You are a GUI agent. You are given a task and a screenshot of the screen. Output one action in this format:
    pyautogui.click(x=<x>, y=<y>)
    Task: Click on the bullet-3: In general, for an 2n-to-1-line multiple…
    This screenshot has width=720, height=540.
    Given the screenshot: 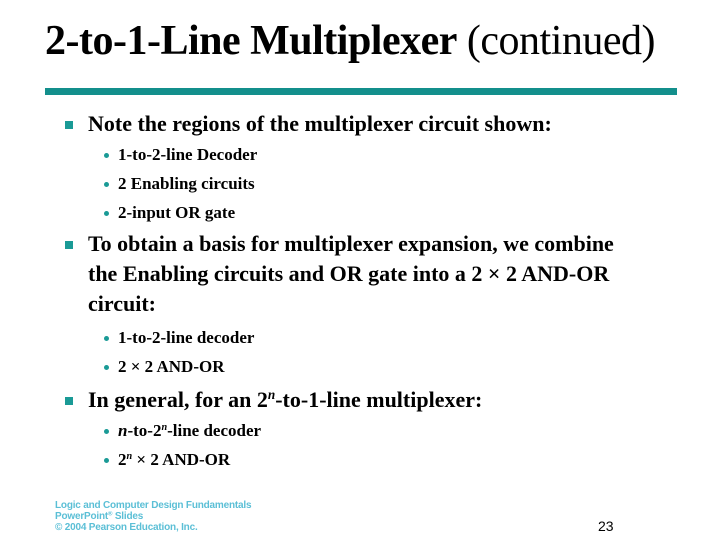 What is the action you would take?
    pyautogui.click(x=371, y=400)
    